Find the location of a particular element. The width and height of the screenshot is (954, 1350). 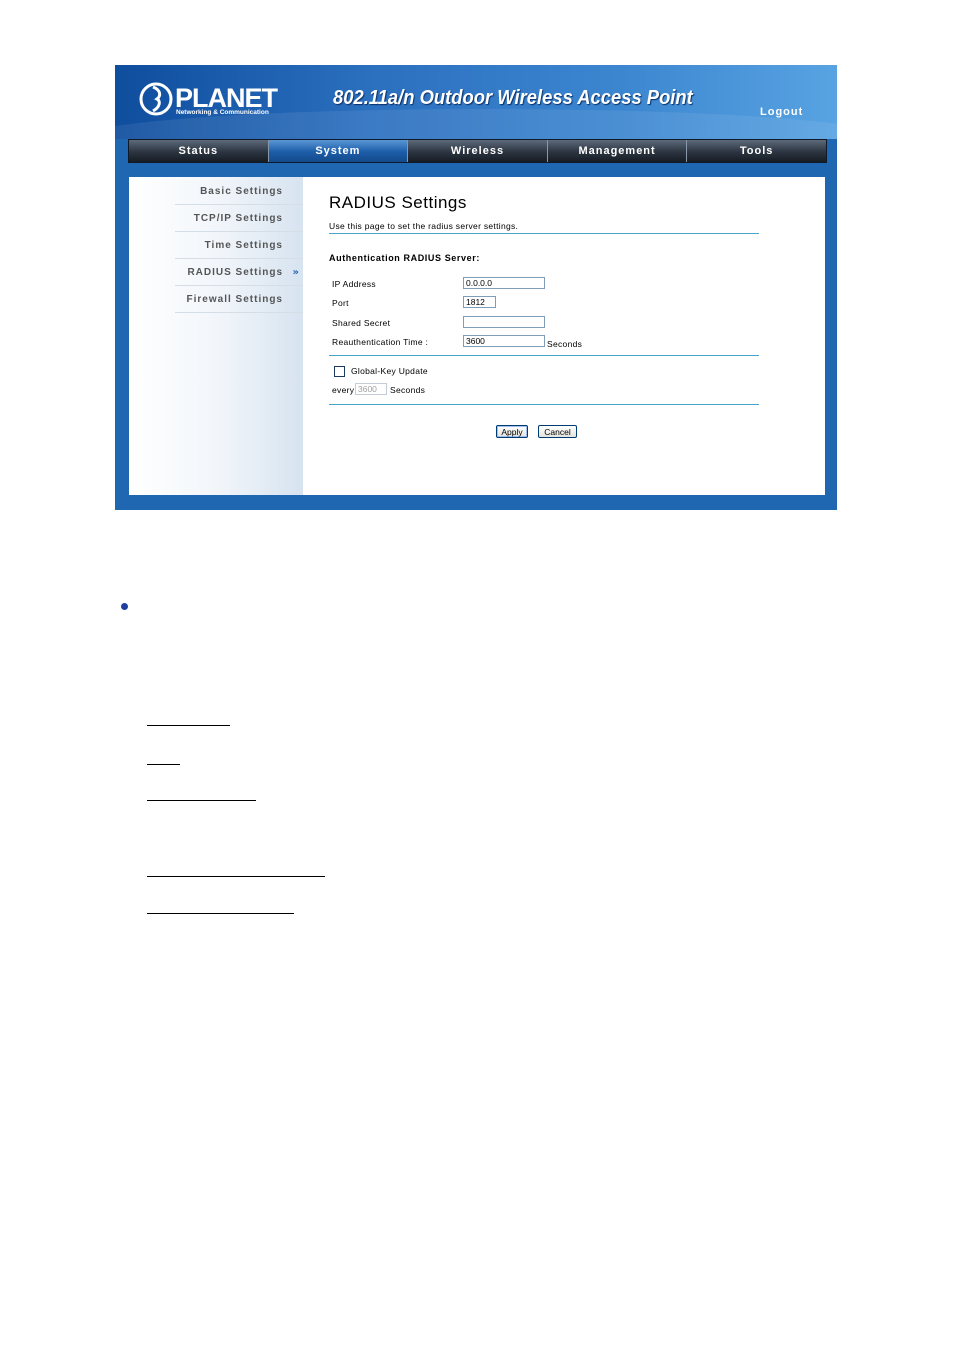

top-nav: Status System Wireless Management Tools is located at coordinates (477, 151).